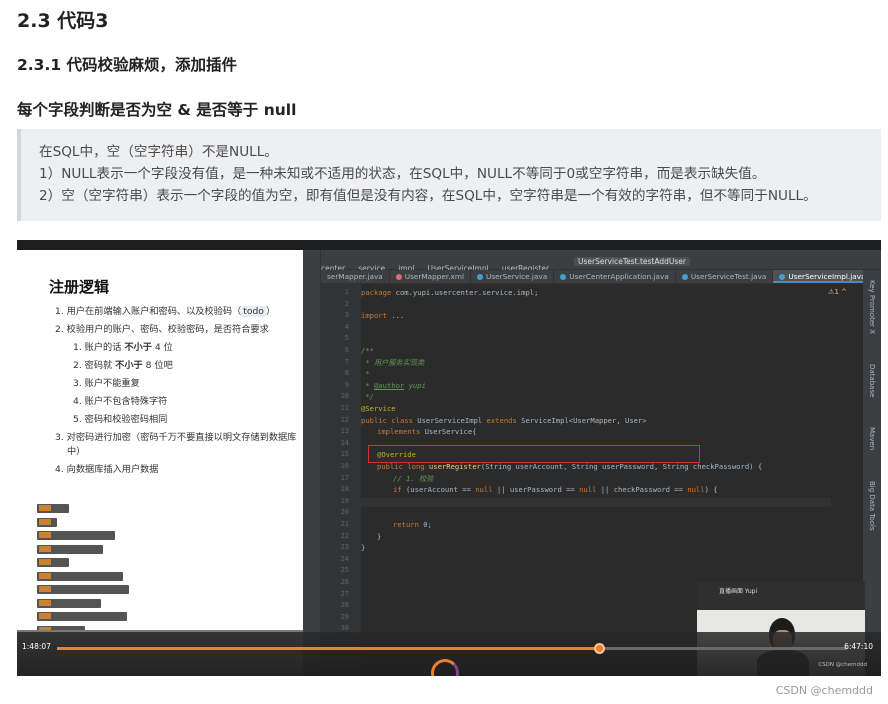  What do you see at coordinates (367, 350) in the screenshot?
I see `code-line: /**` at bounding box center [367, 350].